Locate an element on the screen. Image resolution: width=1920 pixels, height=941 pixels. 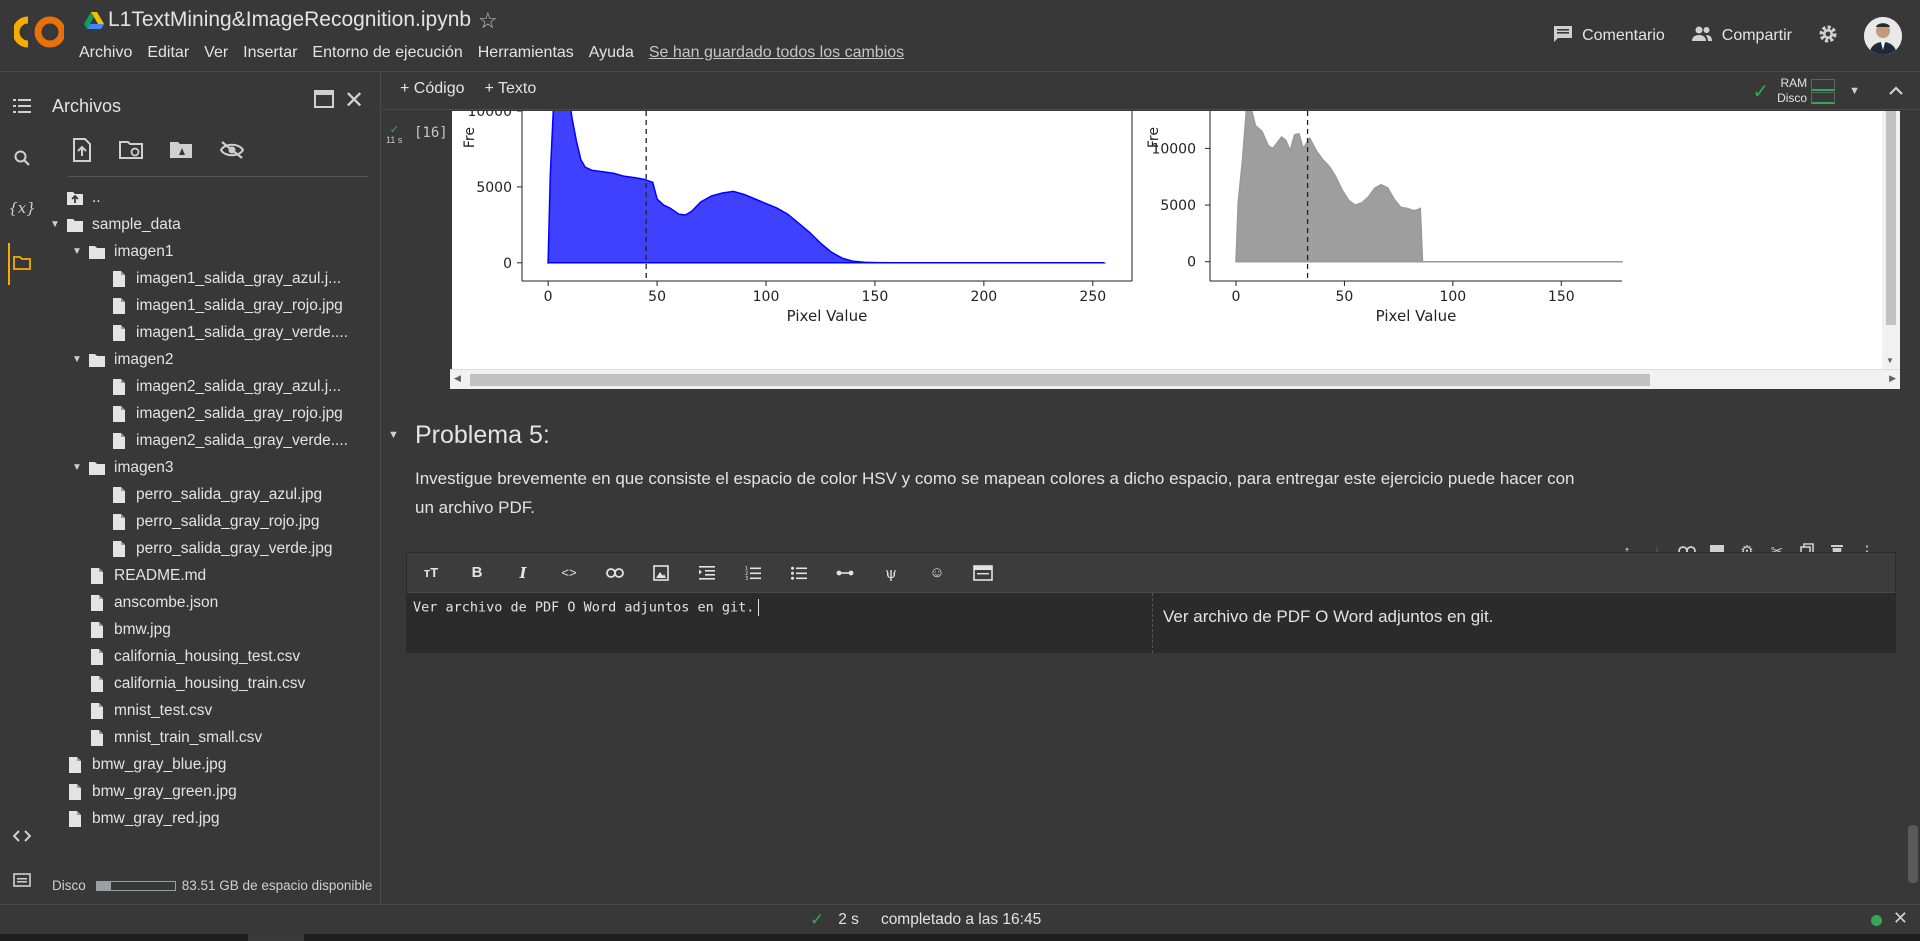
tree-file: imagen1_salida_gray_rojo.jpg is located at coordinates (226, 305).